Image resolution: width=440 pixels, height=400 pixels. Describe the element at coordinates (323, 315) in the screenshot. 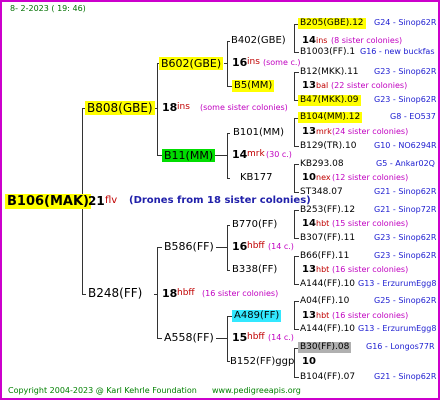

I see `gen3-code: hbt` at that location.